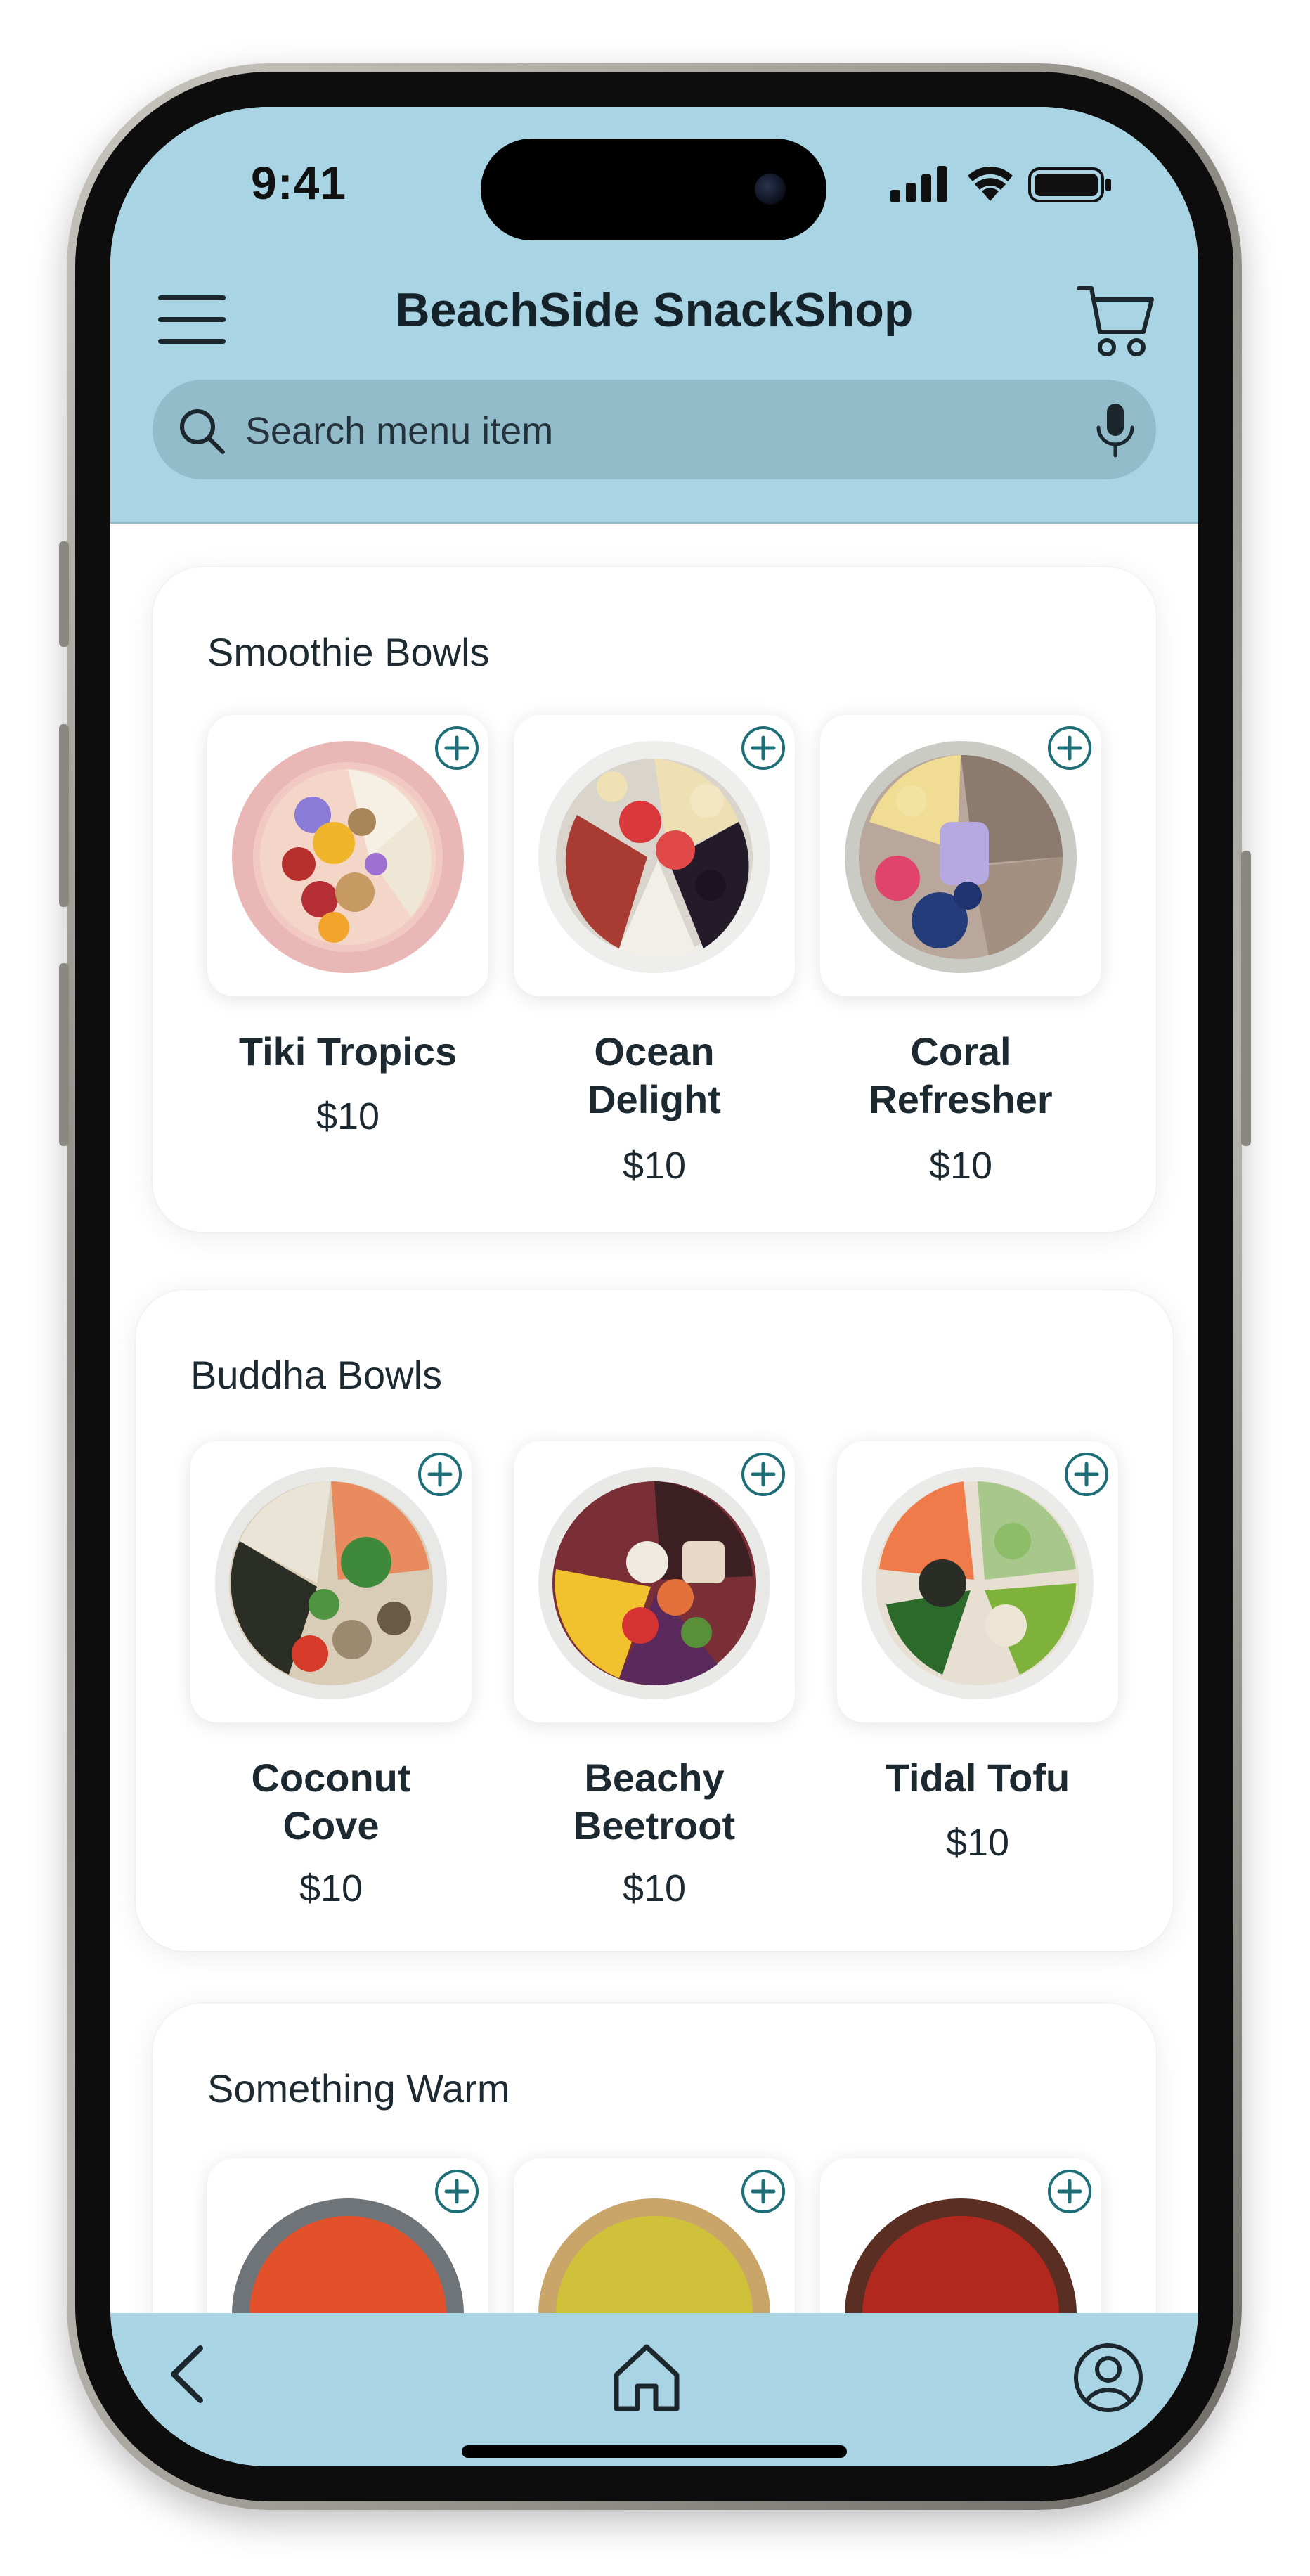  I want to click on item-name: Ocean Delight, so click(655, 1075).